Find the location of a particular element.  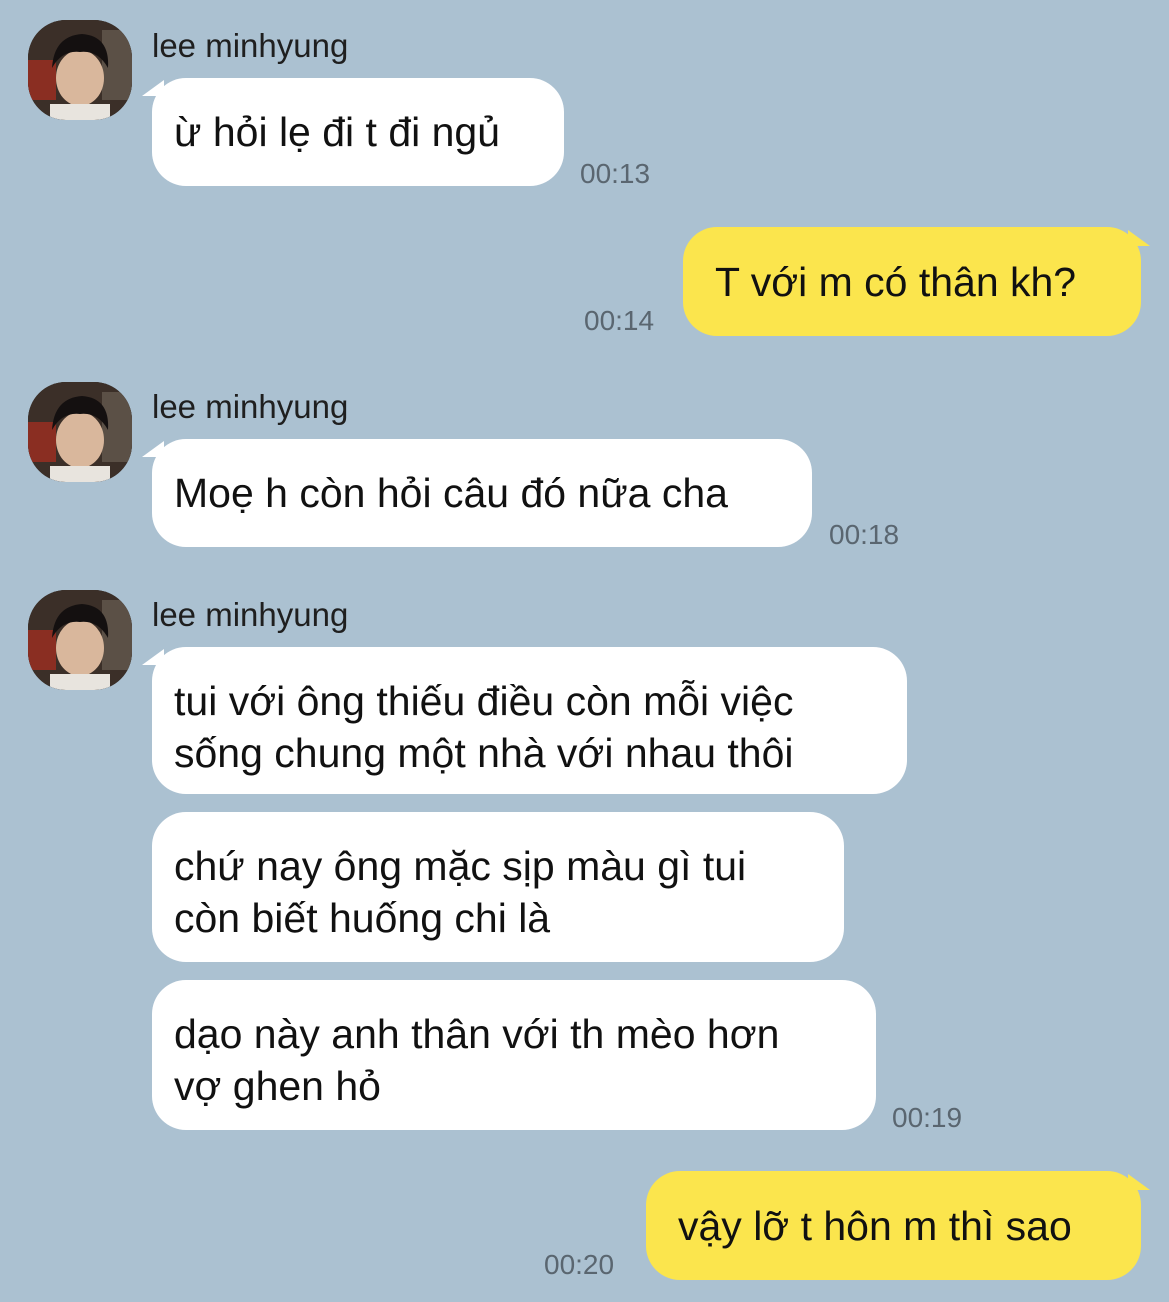

message-text-line: dạo này anh thân với th mèo hơn is located at coordinates (477, 1034).